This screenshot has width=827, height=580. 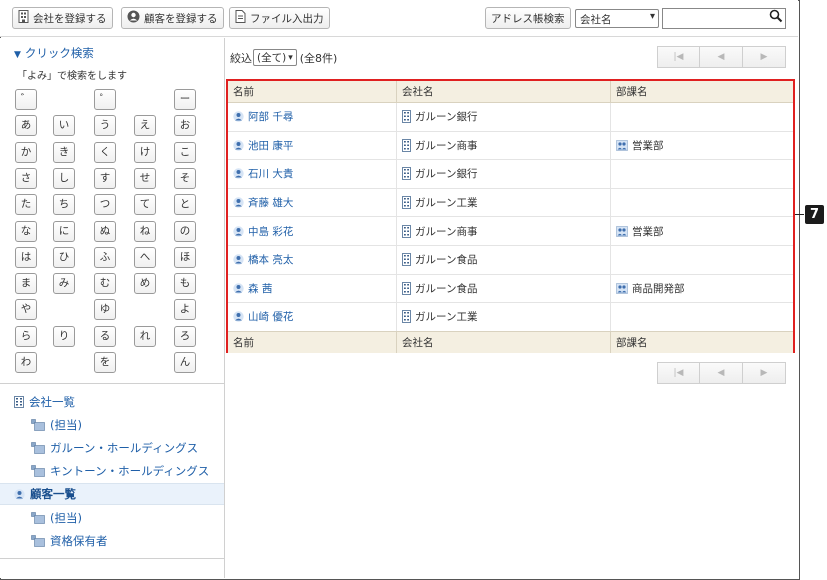 What do you see at coordinates (64, 152) in the screenshot?
I see `kana-button: き` at bounding box center [64, 152].